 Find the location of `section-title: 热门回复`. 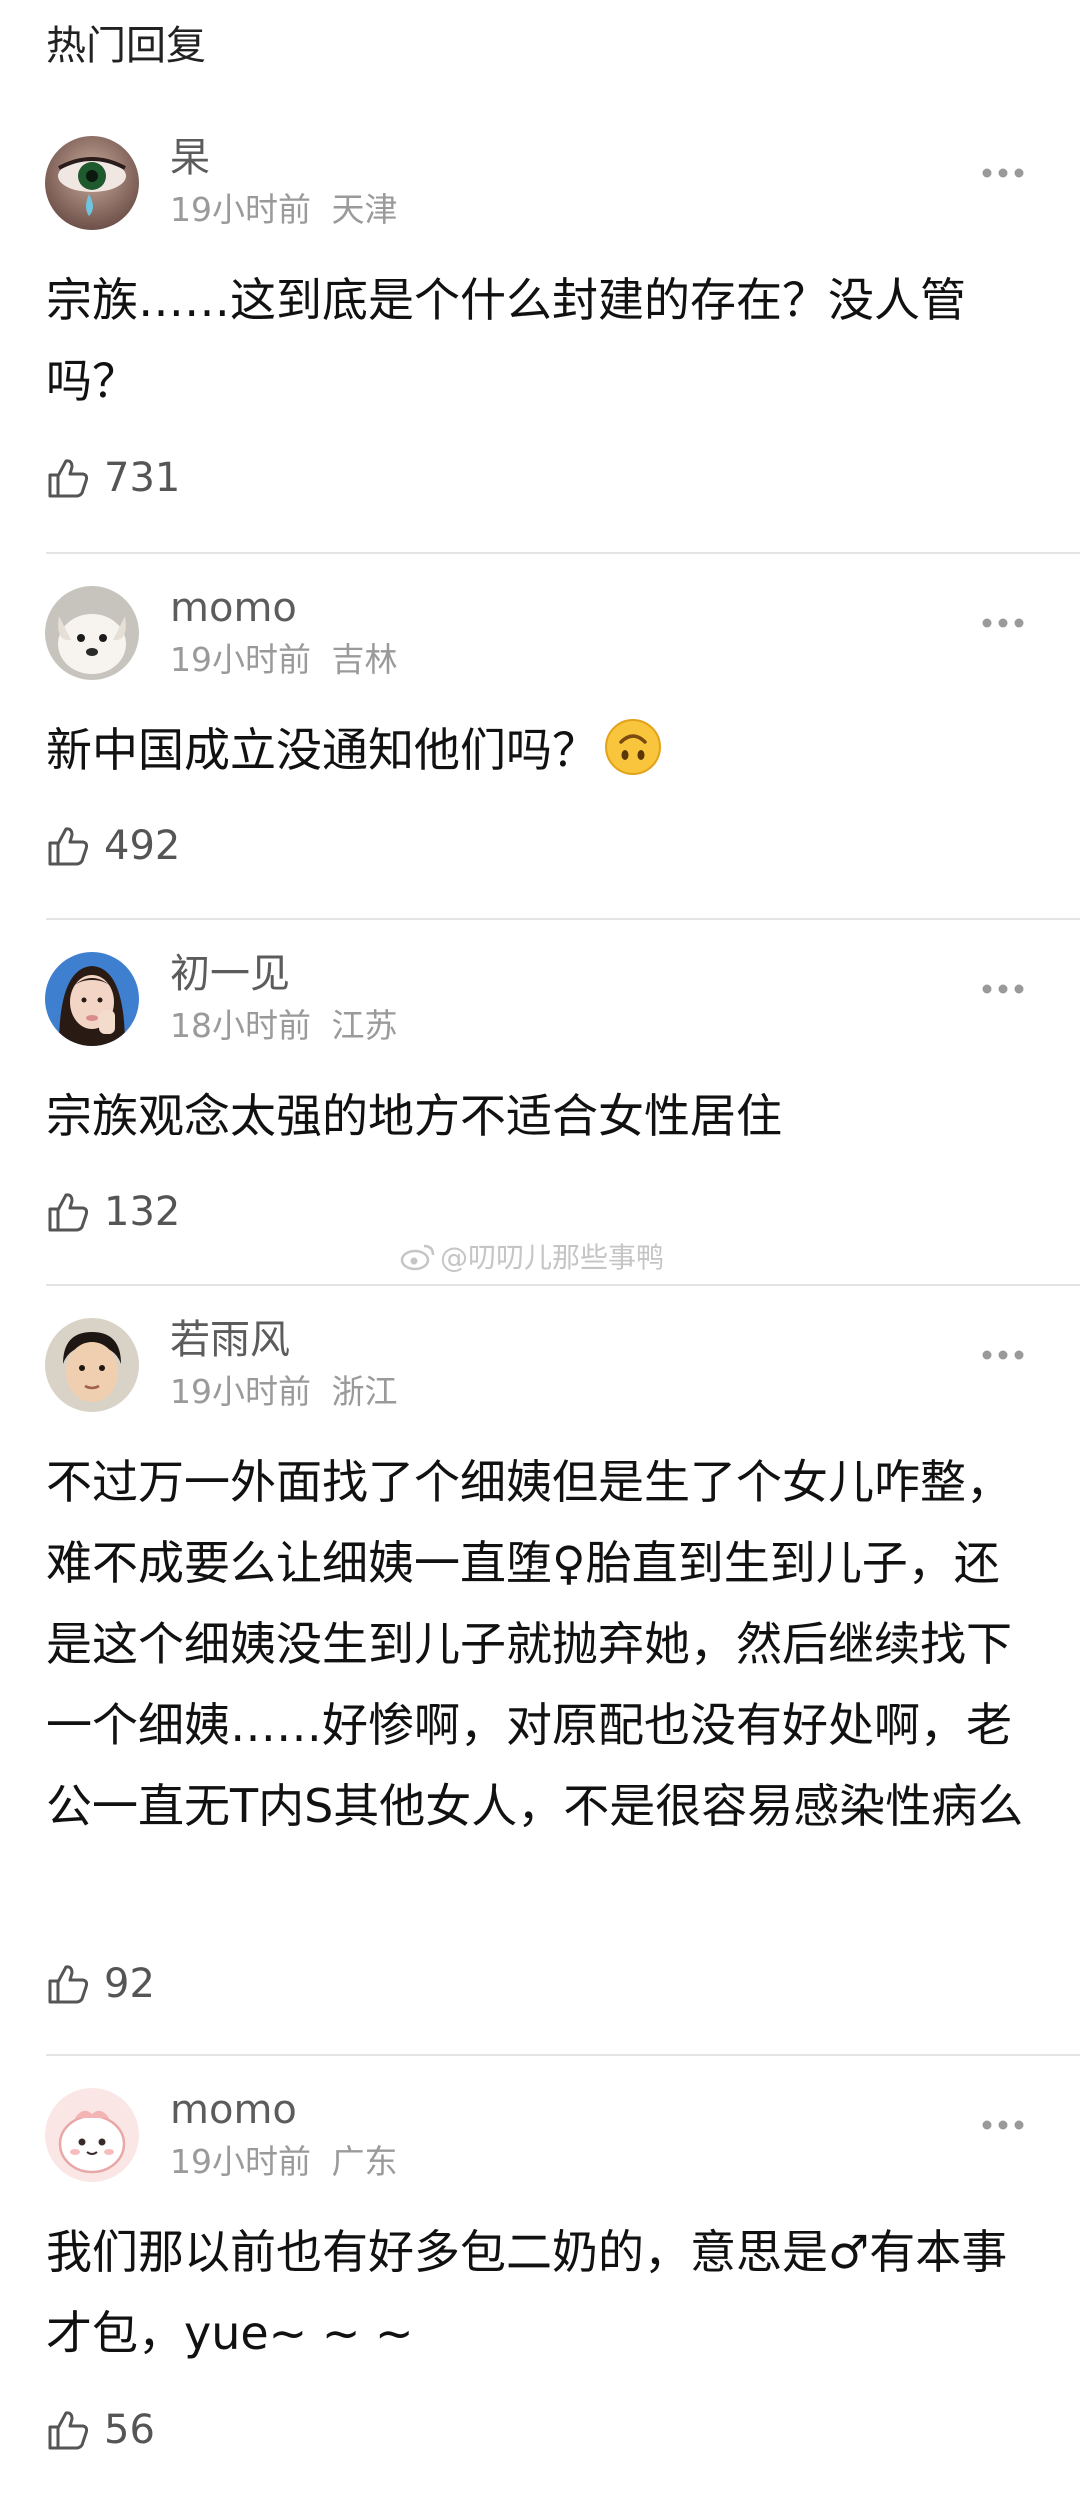

section-title: 热门回复 is located at coordinates (126, 46).